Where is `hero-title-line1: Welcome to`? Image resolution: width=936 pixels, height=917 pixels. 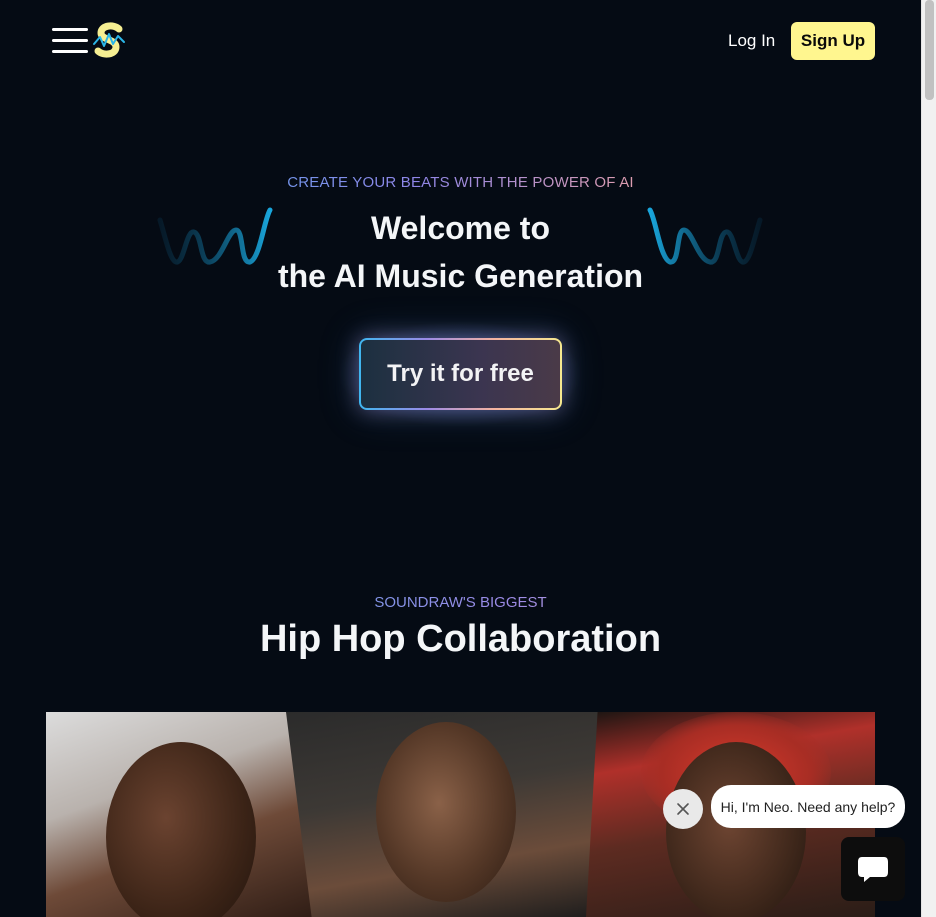 hero-title-line1: Welcome to is located at coordinates (460, 228).